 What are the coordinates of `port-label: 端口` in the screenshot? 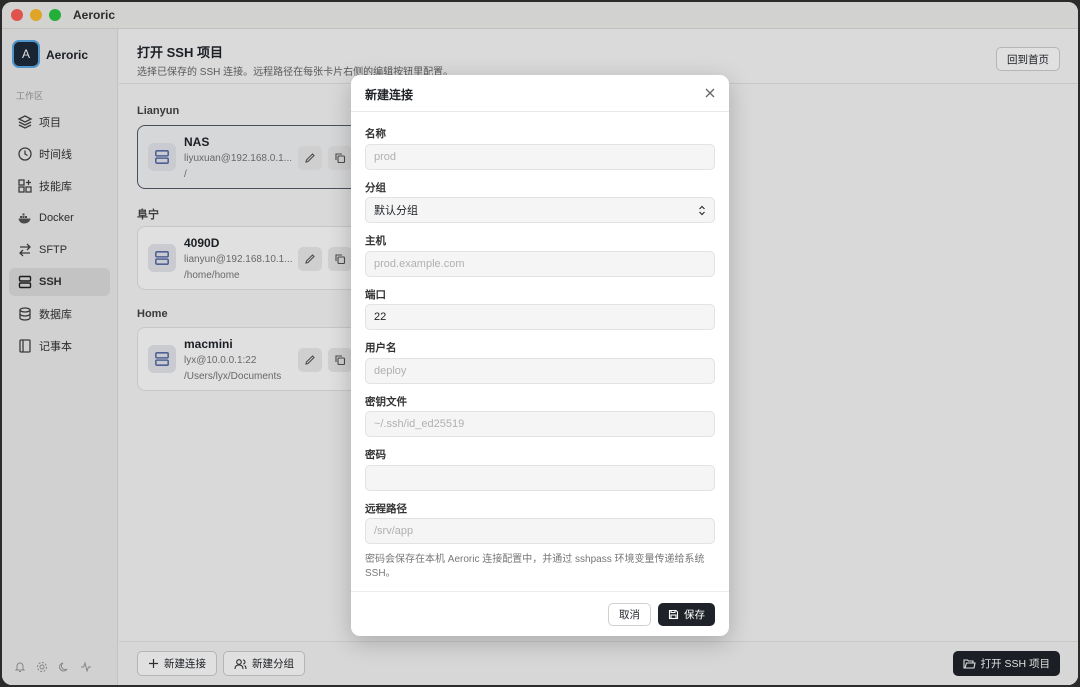 It's located at (375, 295).